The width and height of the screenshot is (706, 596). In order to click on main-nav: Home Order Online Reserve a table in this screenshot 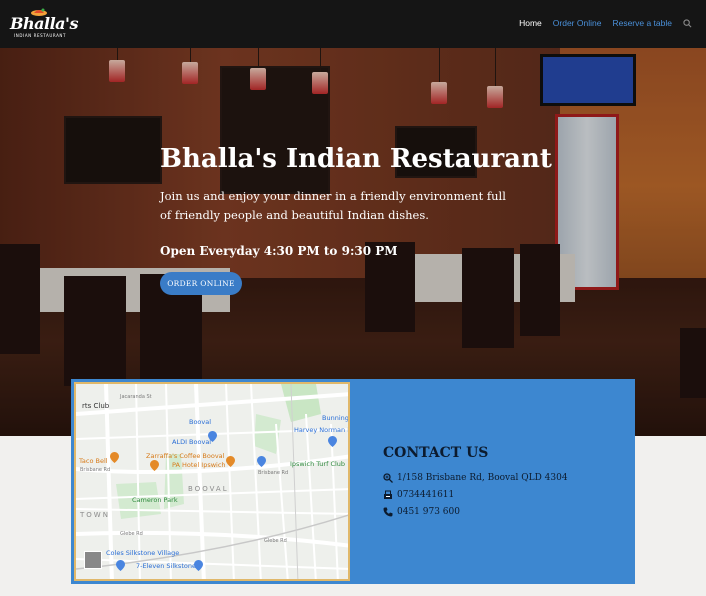, I will do `click(605, 23)`.